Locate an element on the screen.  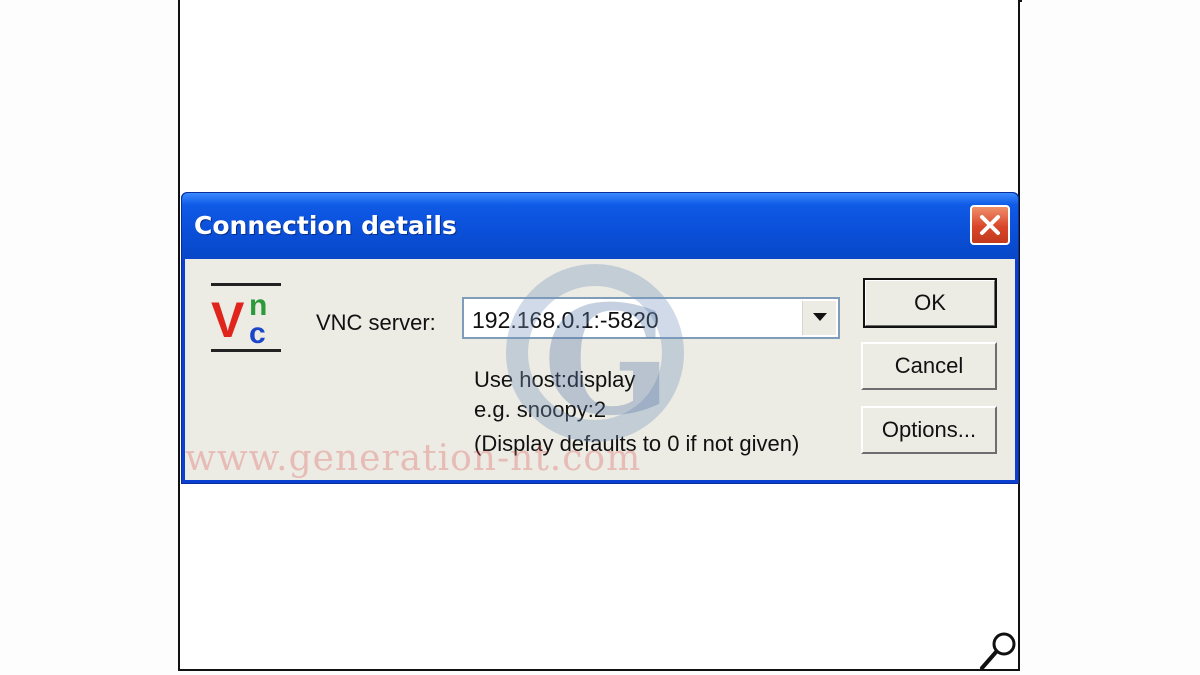
dialog-title: Connection details is located at coordinates (325, 225).